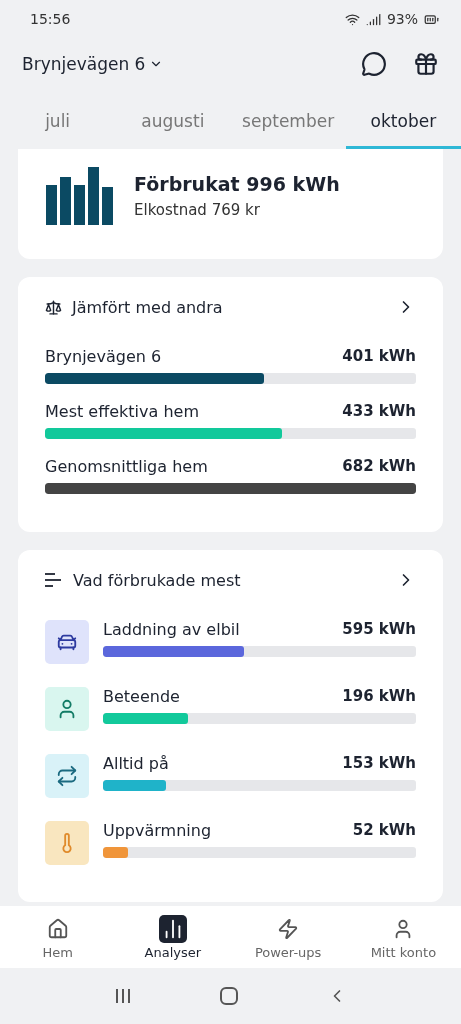 The image size is (461, 1024). Describe the element at coordinates (384, 830) in the screenshot. I see `bar-value: 52 kWh` at that location.